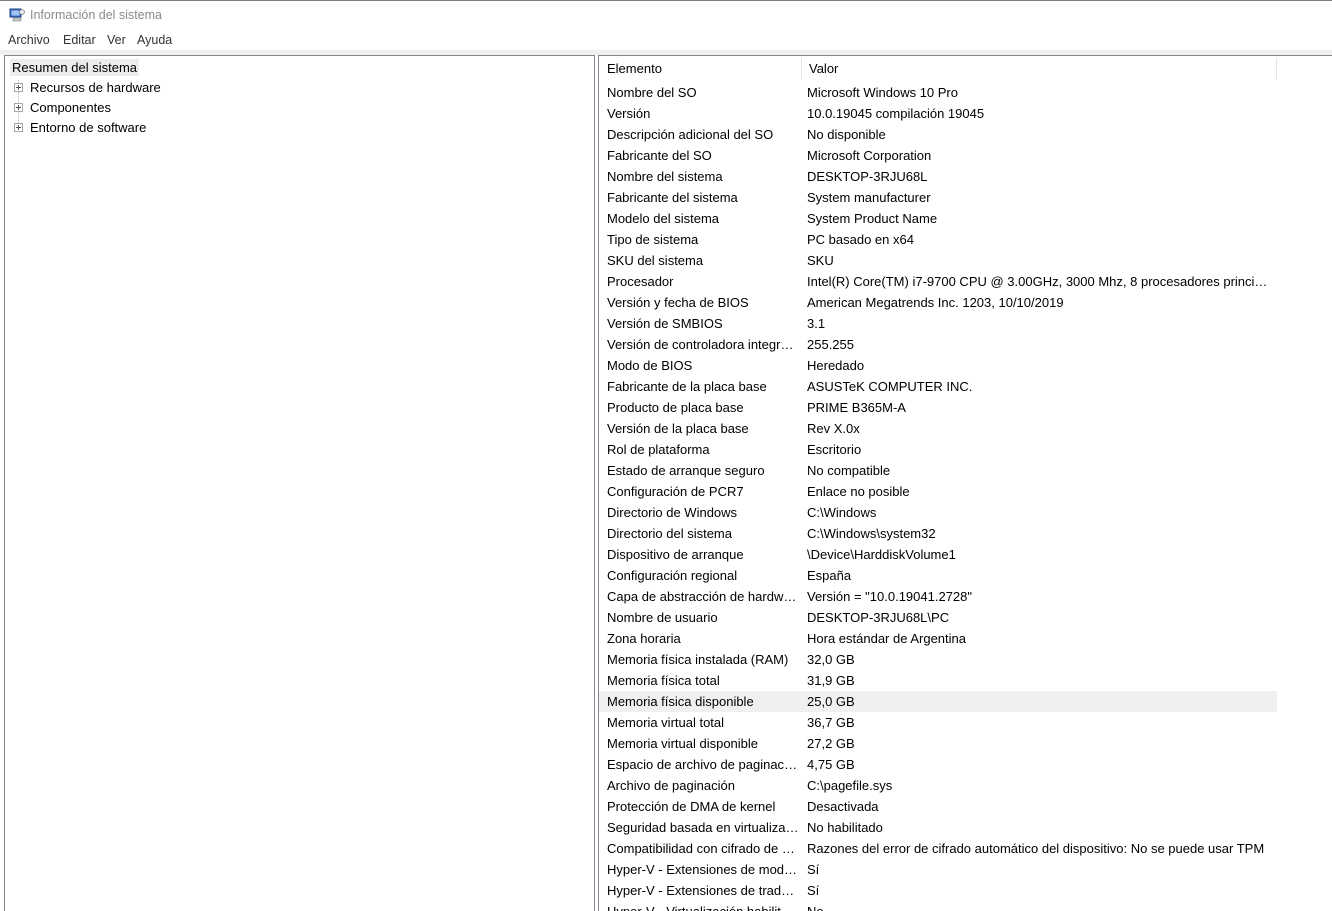  I want to click on tree-root-system-summary: Resumen del sistema, so click(74, 67).